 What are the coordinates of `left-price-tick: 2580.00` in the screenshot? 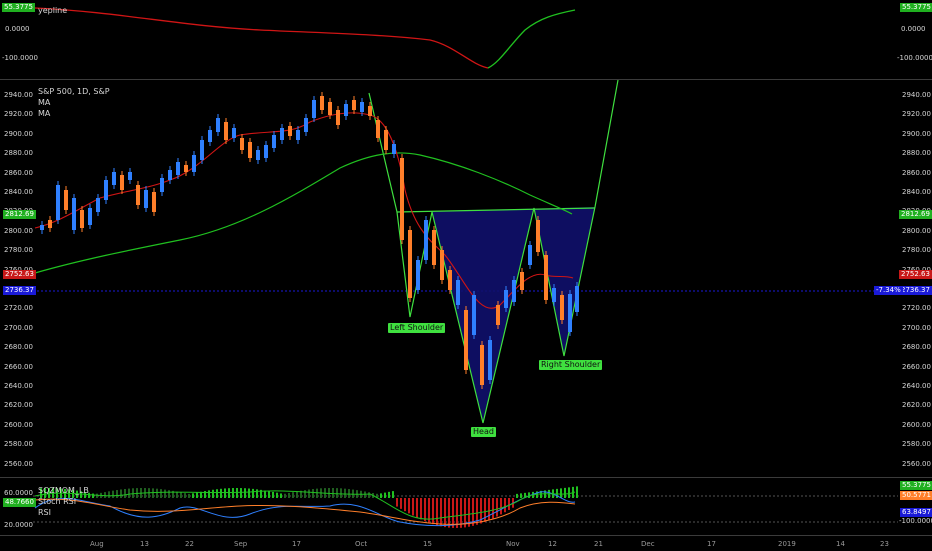 It's located at (18, 444).